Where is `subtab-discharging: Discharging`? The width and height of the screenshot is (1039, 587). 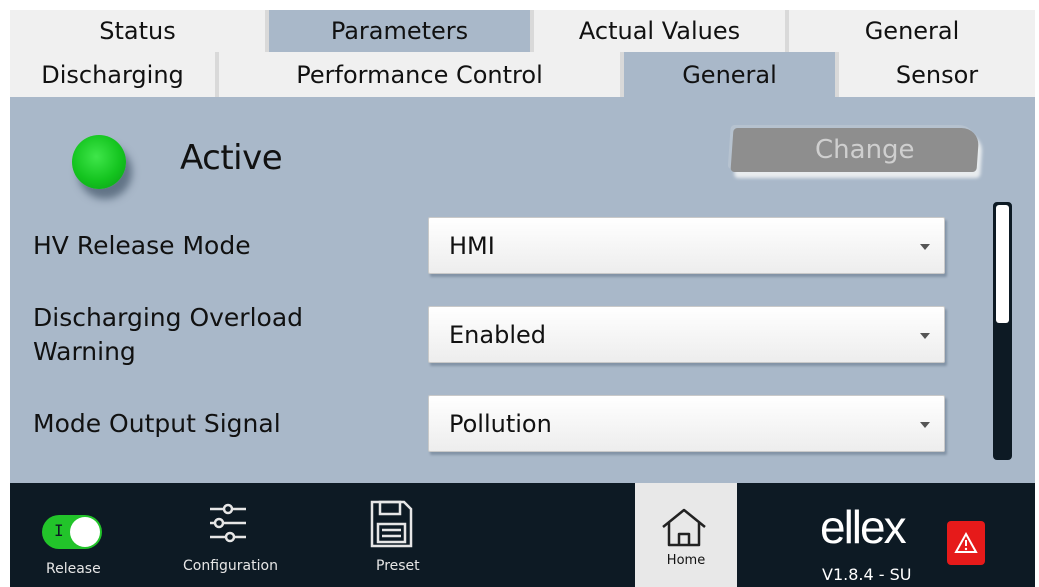 subtab-discharging: Discharging is located at coordinates (112, 74).